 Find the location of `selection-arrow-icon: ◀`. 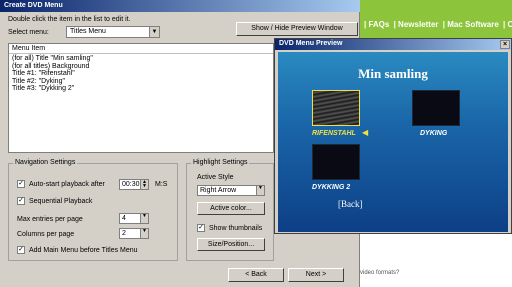

selection-arrow-icon: ◀ is located at coordinates (365, 132).